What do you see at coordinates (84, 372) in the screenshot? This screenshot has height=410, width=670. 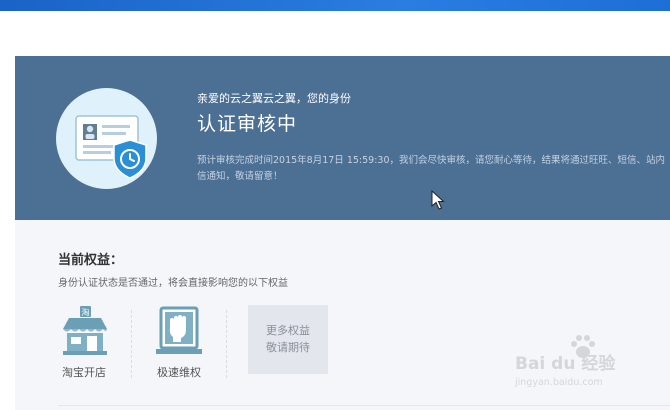 I see `benefit-label: 淘宝开店` at bounding box center [84, 372].